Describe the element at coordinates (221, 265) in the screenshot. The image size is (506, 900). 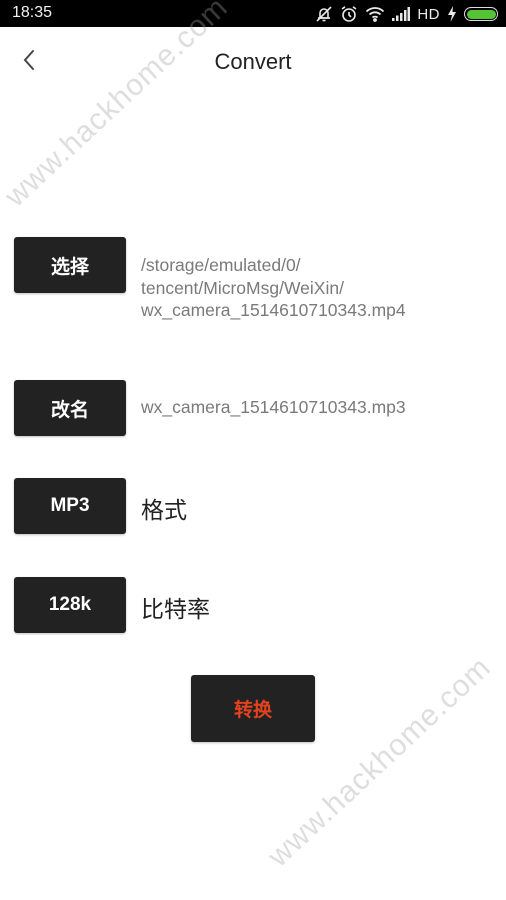
I see `source-path-line: /storage/emulated/0/` at that location.